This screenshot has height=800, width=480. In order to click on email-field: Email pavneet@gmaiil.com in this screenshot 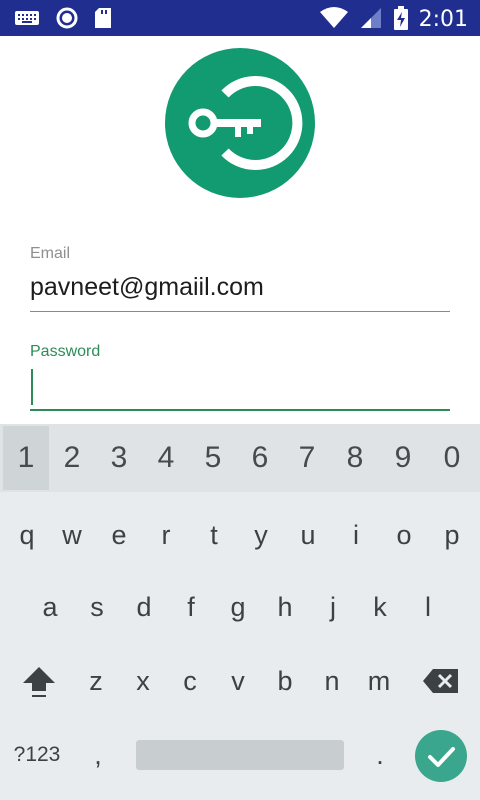, I will do `click(240, 278)`.